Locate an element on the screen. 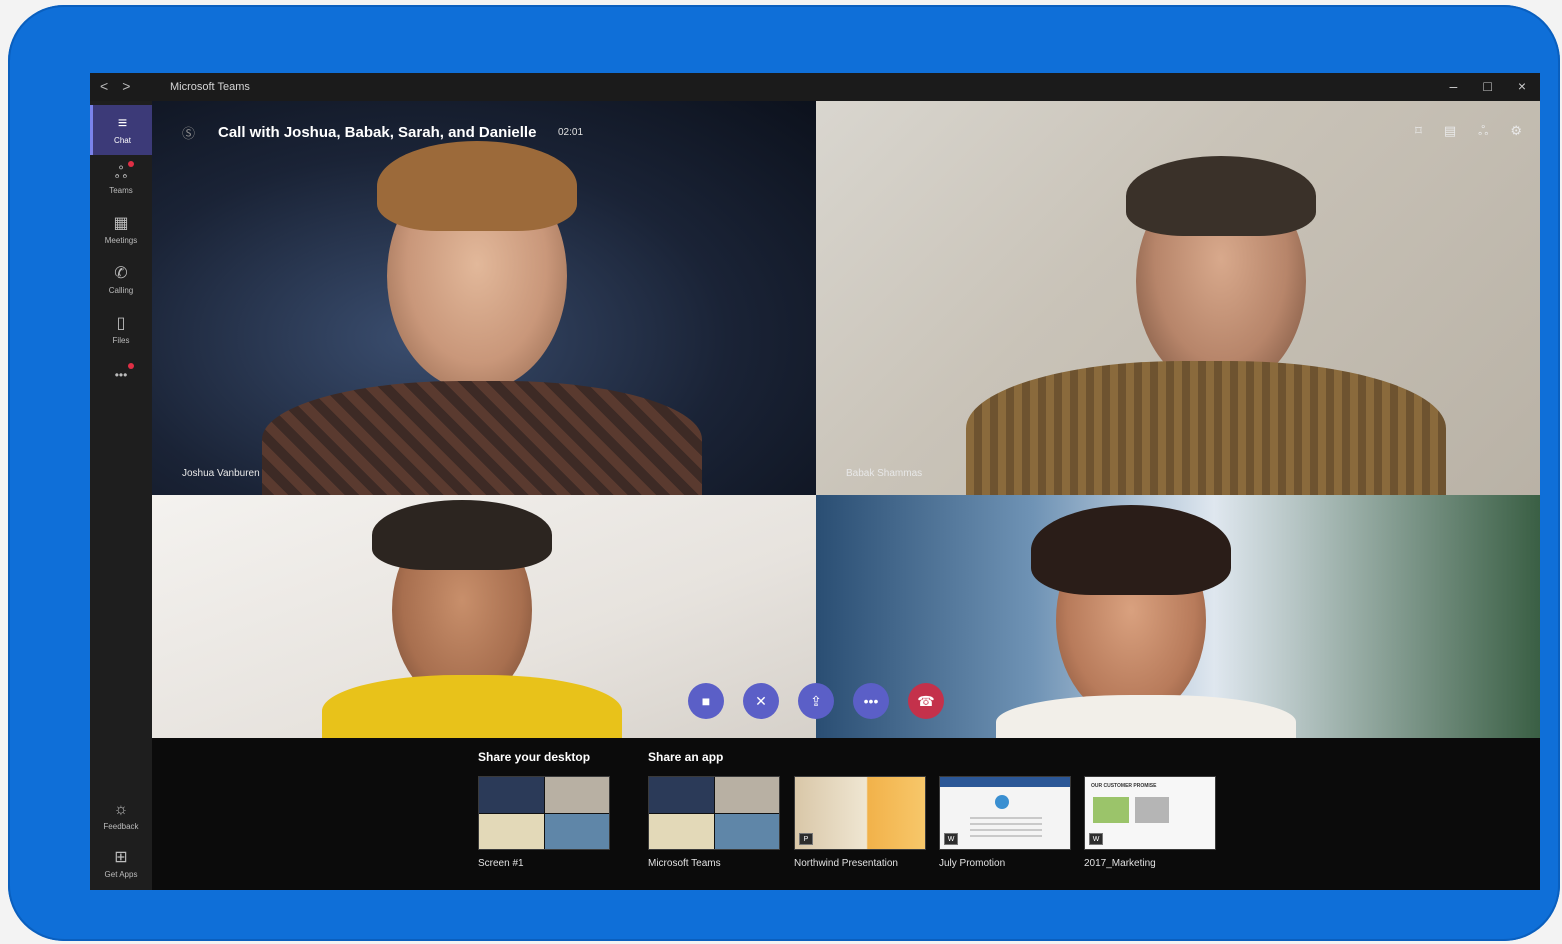 This screenshot has height=944, width=1562. mic-off-icon: ✕ is located at coordinates (761, 700).